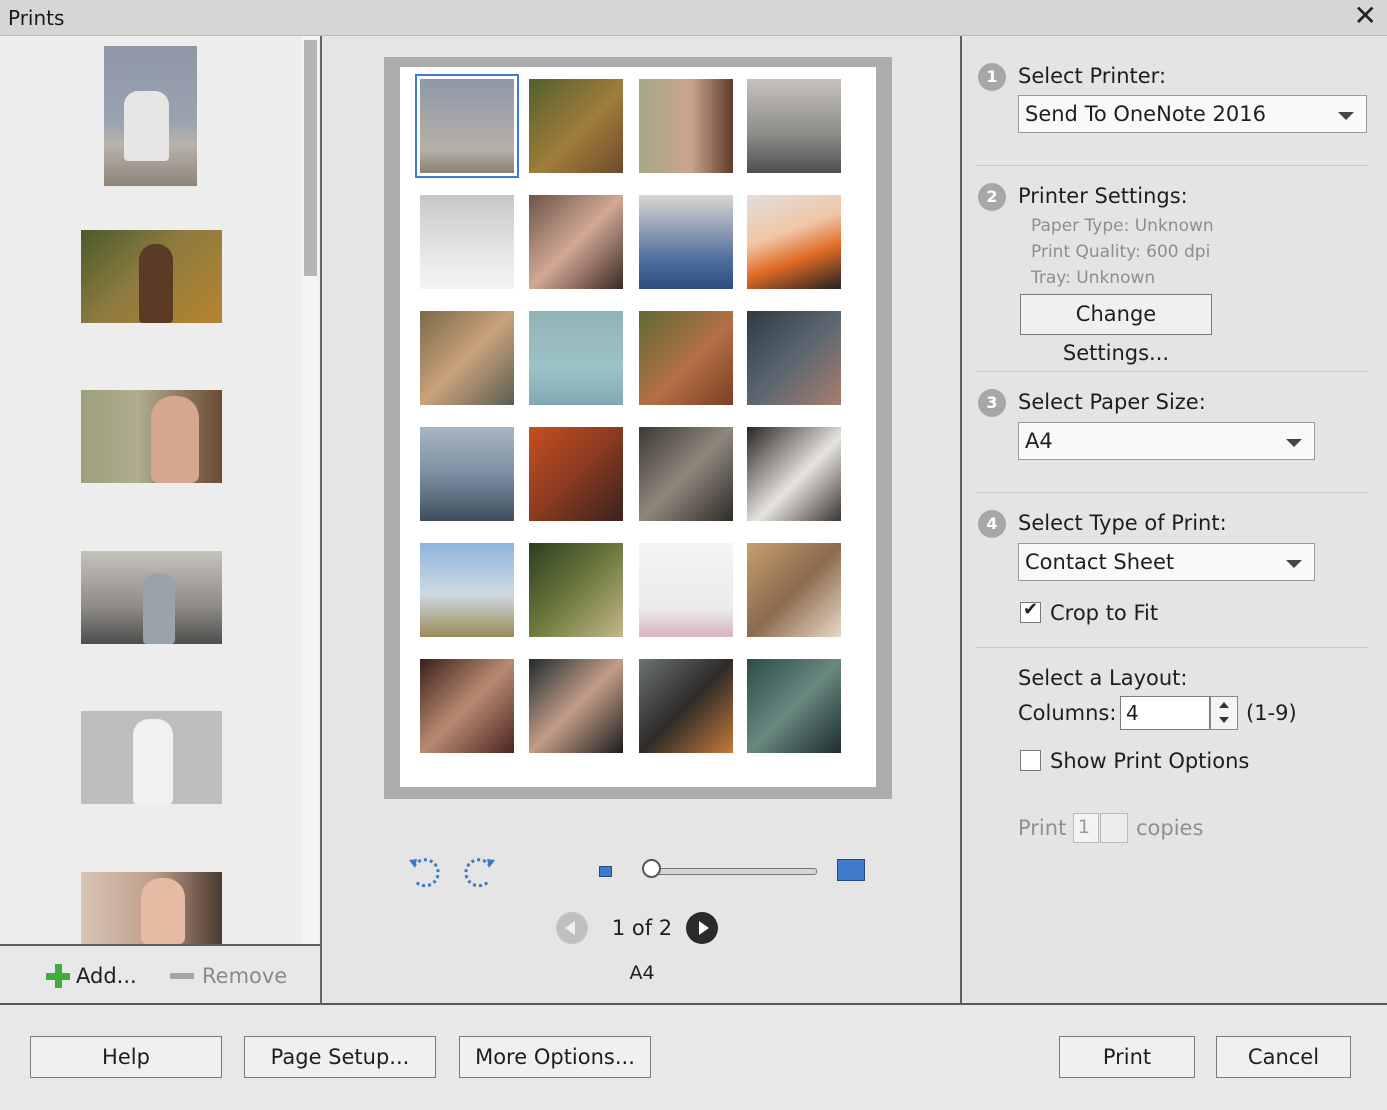 The height and width of the screenshot is (1110, 1387). I want to click on show-print-options-checkbox, so click(1030, 760).